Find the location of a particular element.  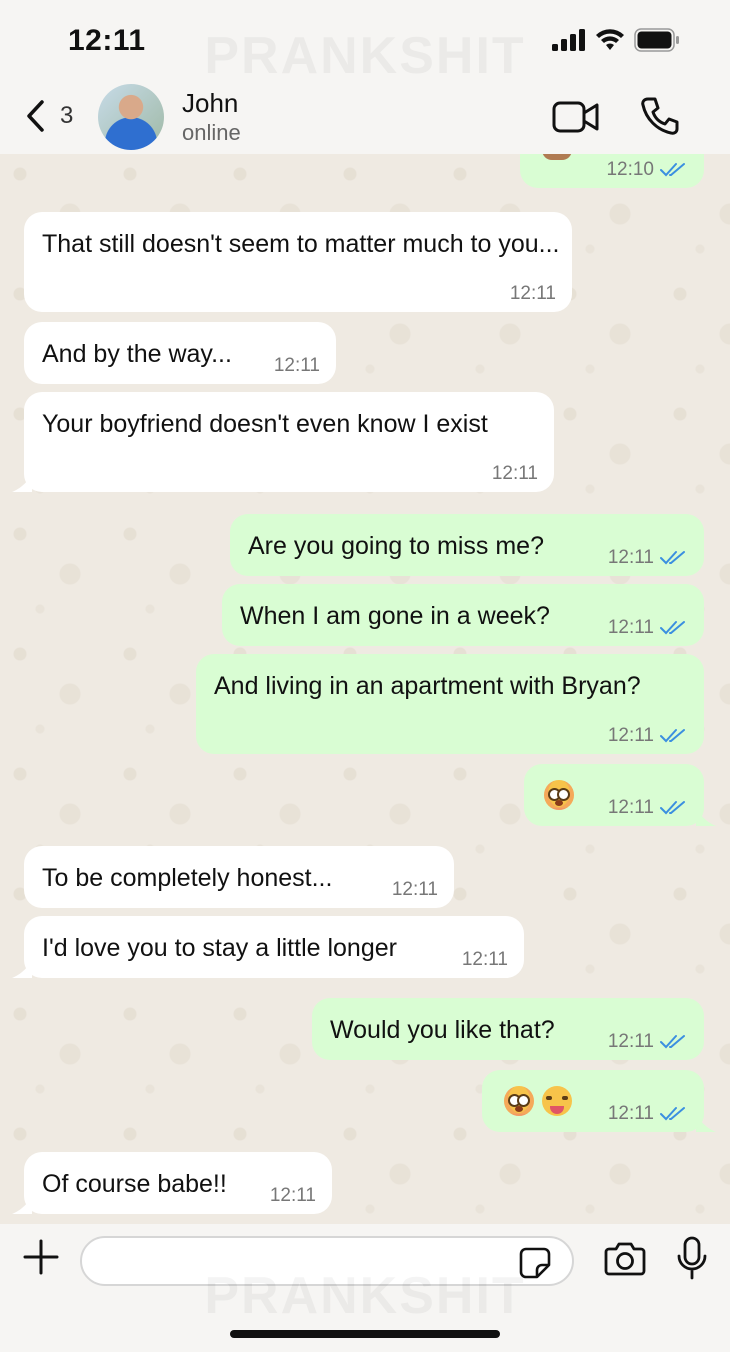

unread-count: 3 is located at coordinates (67, 115).